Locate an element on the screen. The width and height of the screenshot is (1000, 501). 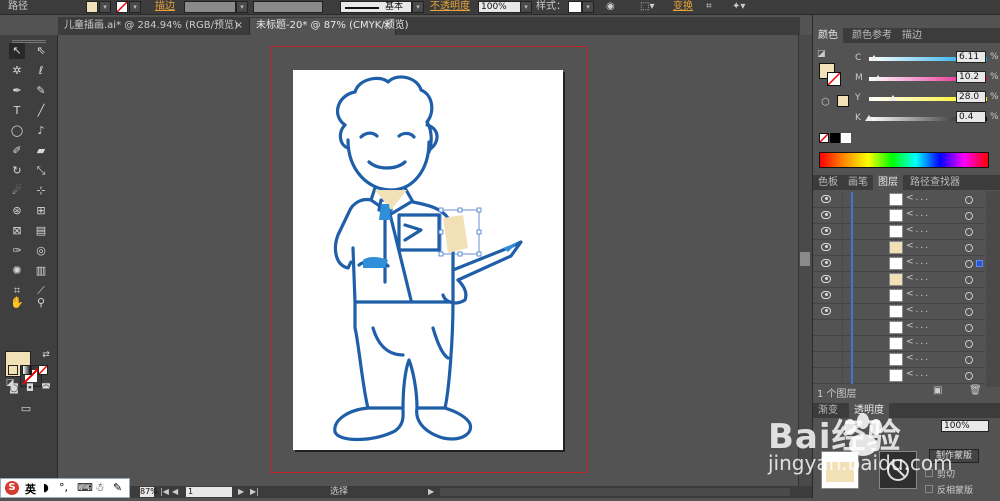
color-spectrum is located at coordinates (904, 160).